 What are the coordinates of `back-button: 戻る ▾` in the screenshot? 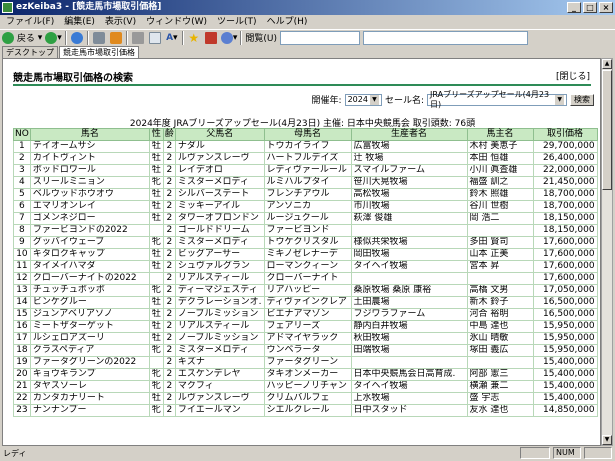 It's located at (22, 38).